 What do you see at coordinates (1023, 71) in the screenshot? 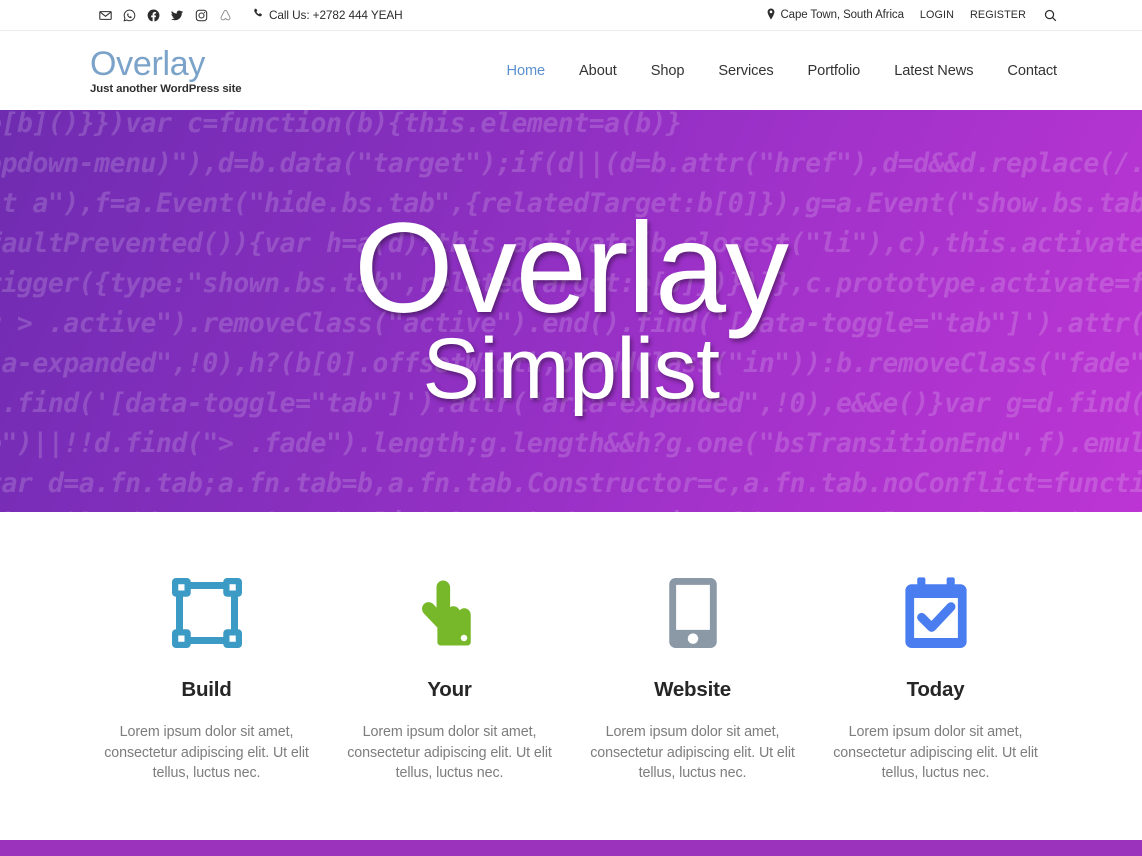
I see `nav-item-contact: Contact` at bounding box center [1023, 71].